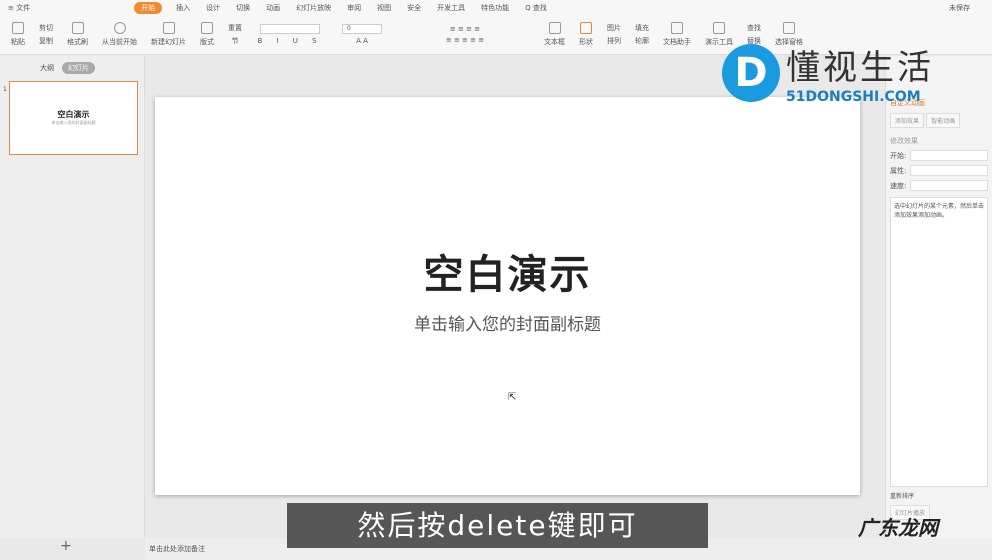 Image resolution: width=992 pixels, height=560 pixels. I want to click on tab-slideshow: 幻灯片放映, so click(313, 8).